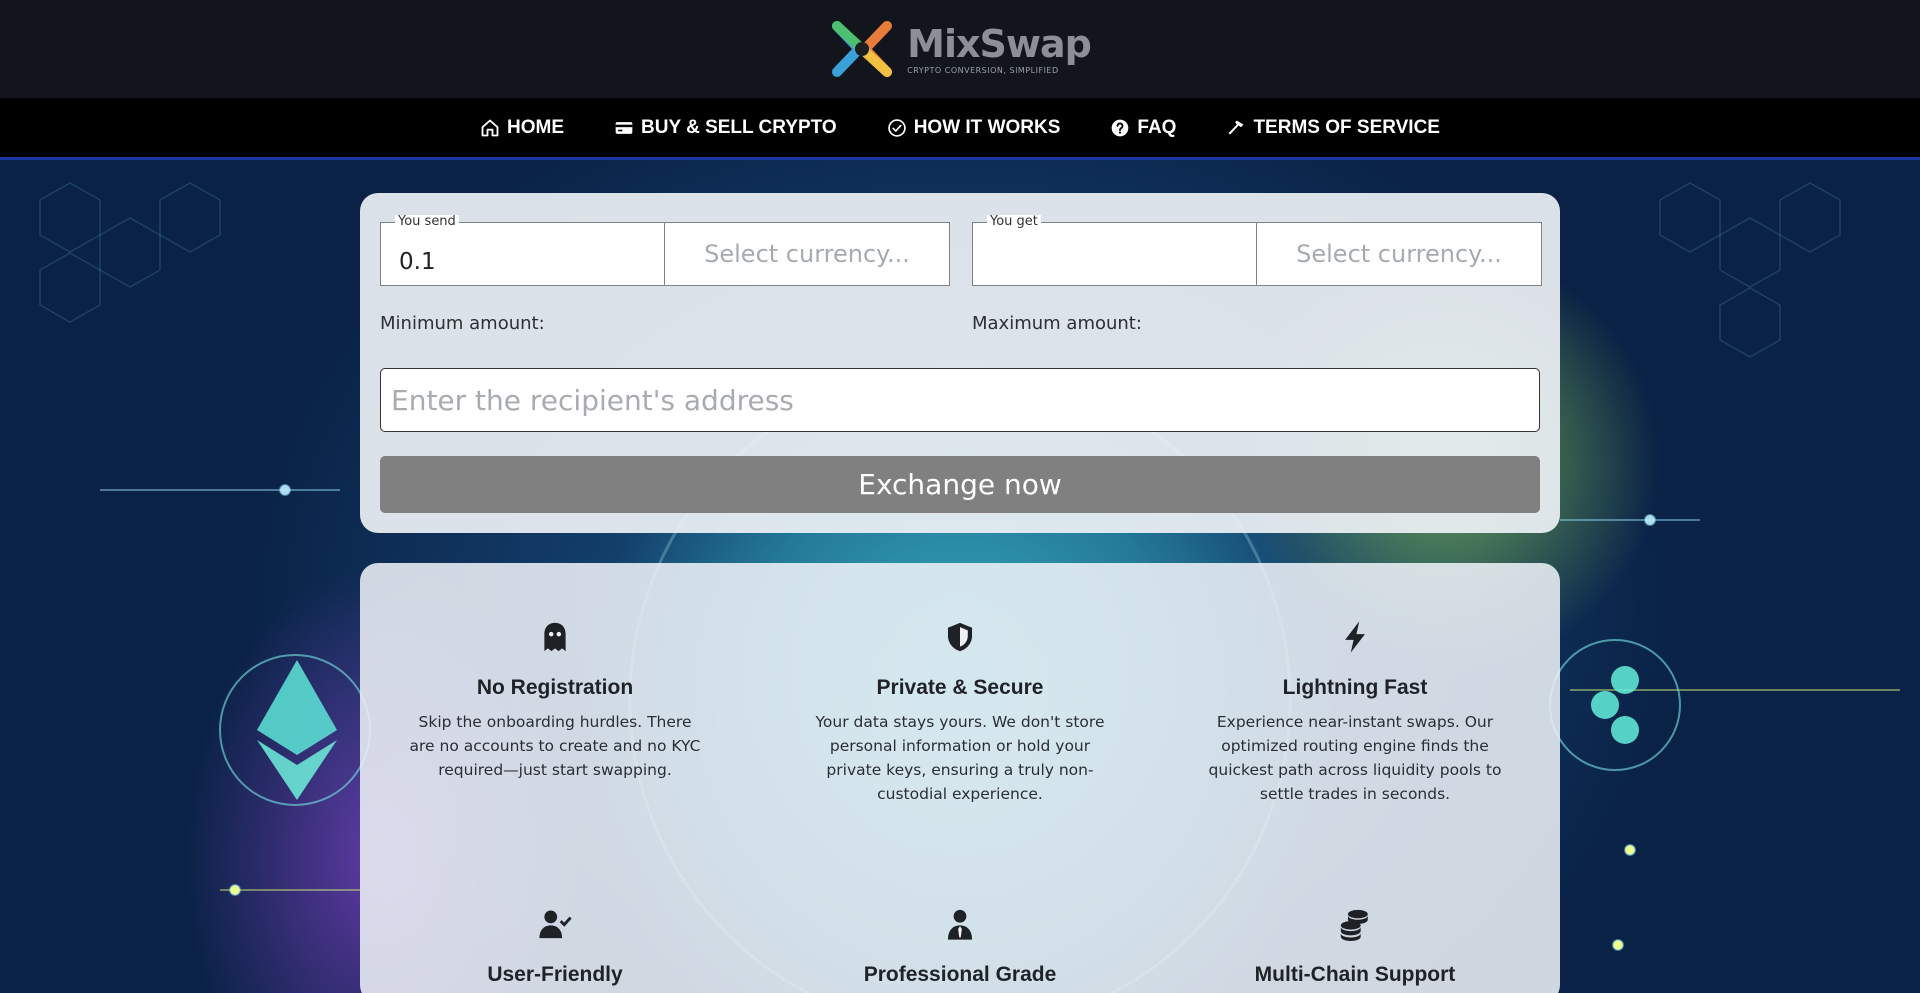  What do you see at coordinates (1346, 127) in the screenshot?
I see `nav-label-terms: TERMS OF SERVICE` at bounding box center [1346, 127].